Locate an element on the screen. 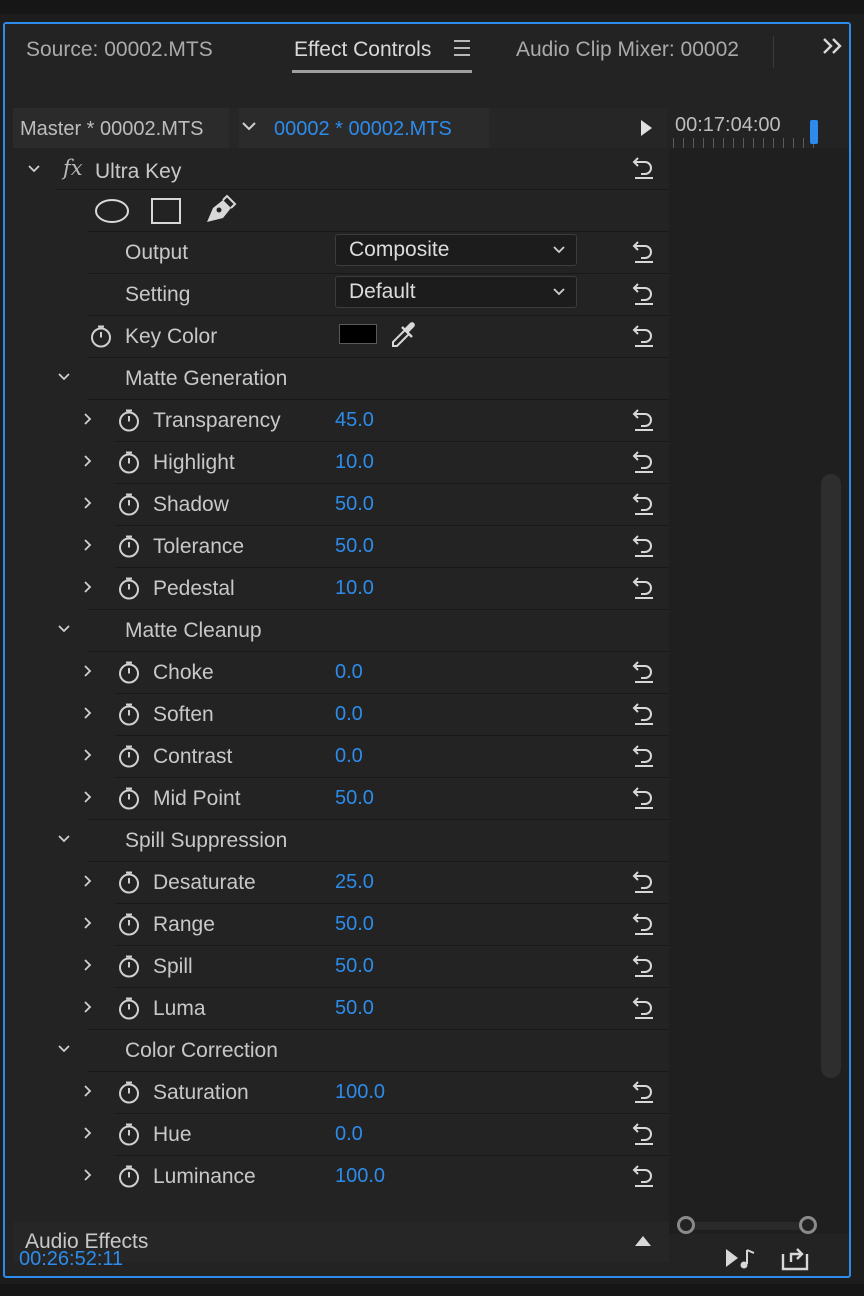 This screenshot has width=864, height=1296. playhead is located at coordinates (814, 132).